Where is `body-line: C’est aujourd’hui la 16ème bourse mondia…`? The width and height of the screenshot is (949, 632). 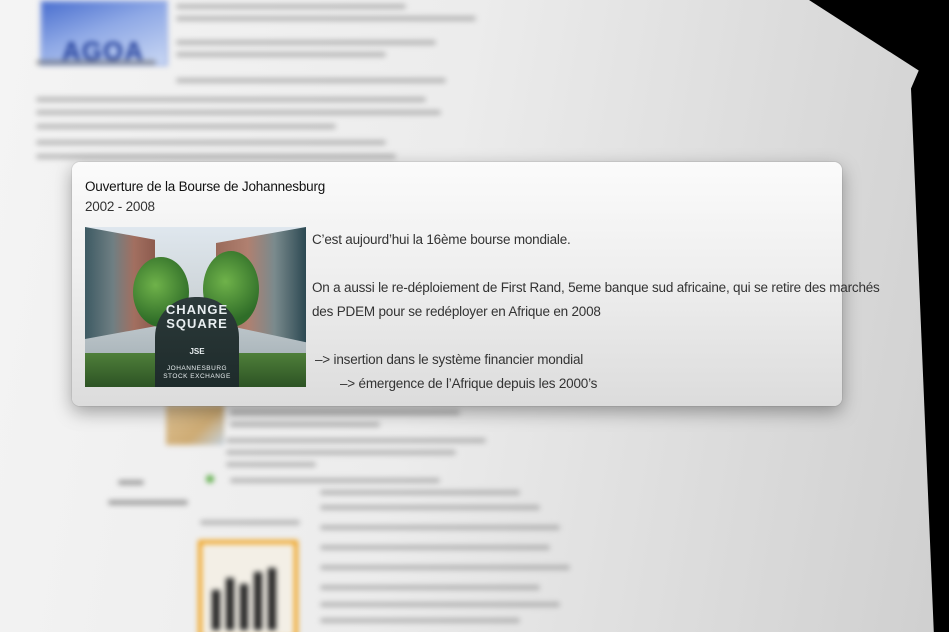 body-line: C’est aujourd’hui la 16ème bourse mondia… is located at coordinates (441, 239).